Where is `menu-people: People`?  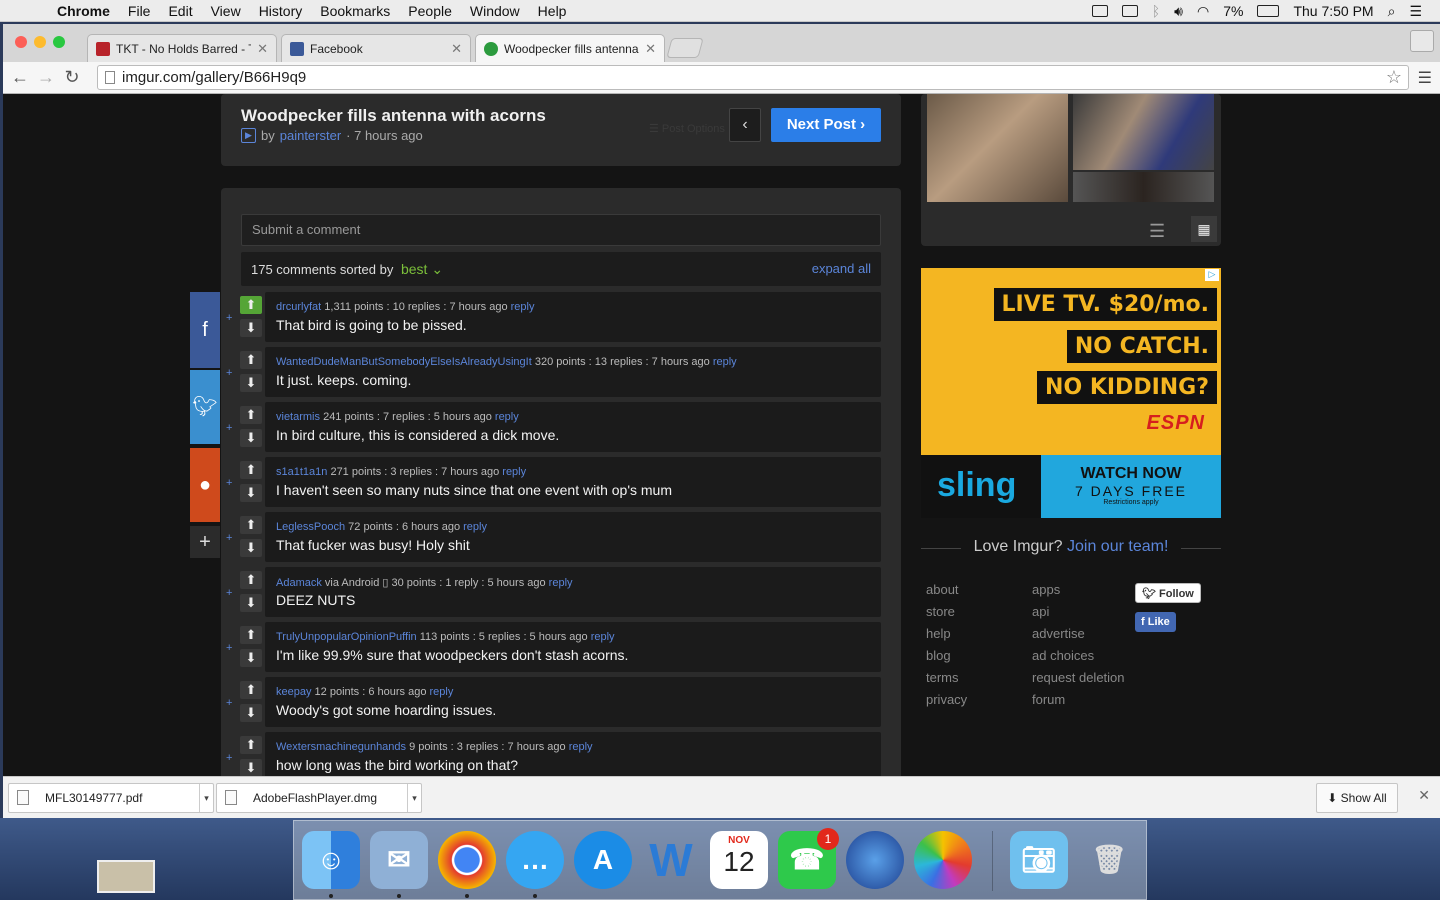
menu-people: People is located at coordinates (430, 11).